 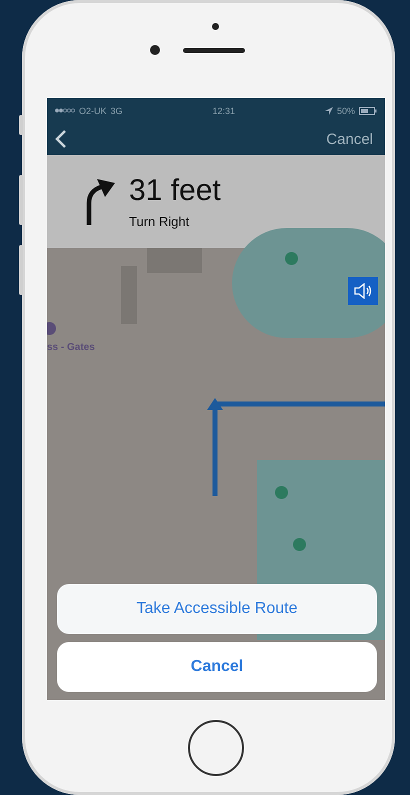 I want to click on speaker-icon, so click(x=363, y=291).